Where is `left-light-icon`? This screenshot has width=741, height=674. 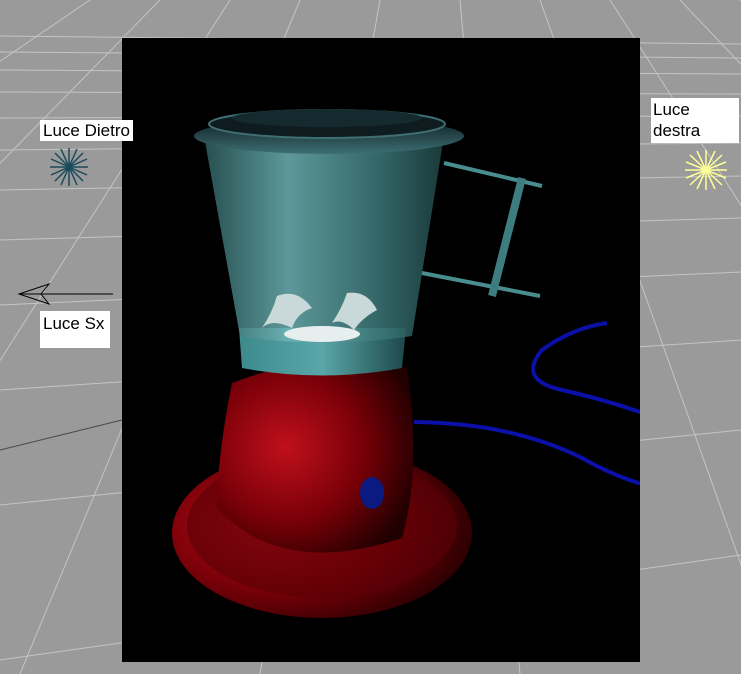 left-light-icon is located at coordinates (65, 295).